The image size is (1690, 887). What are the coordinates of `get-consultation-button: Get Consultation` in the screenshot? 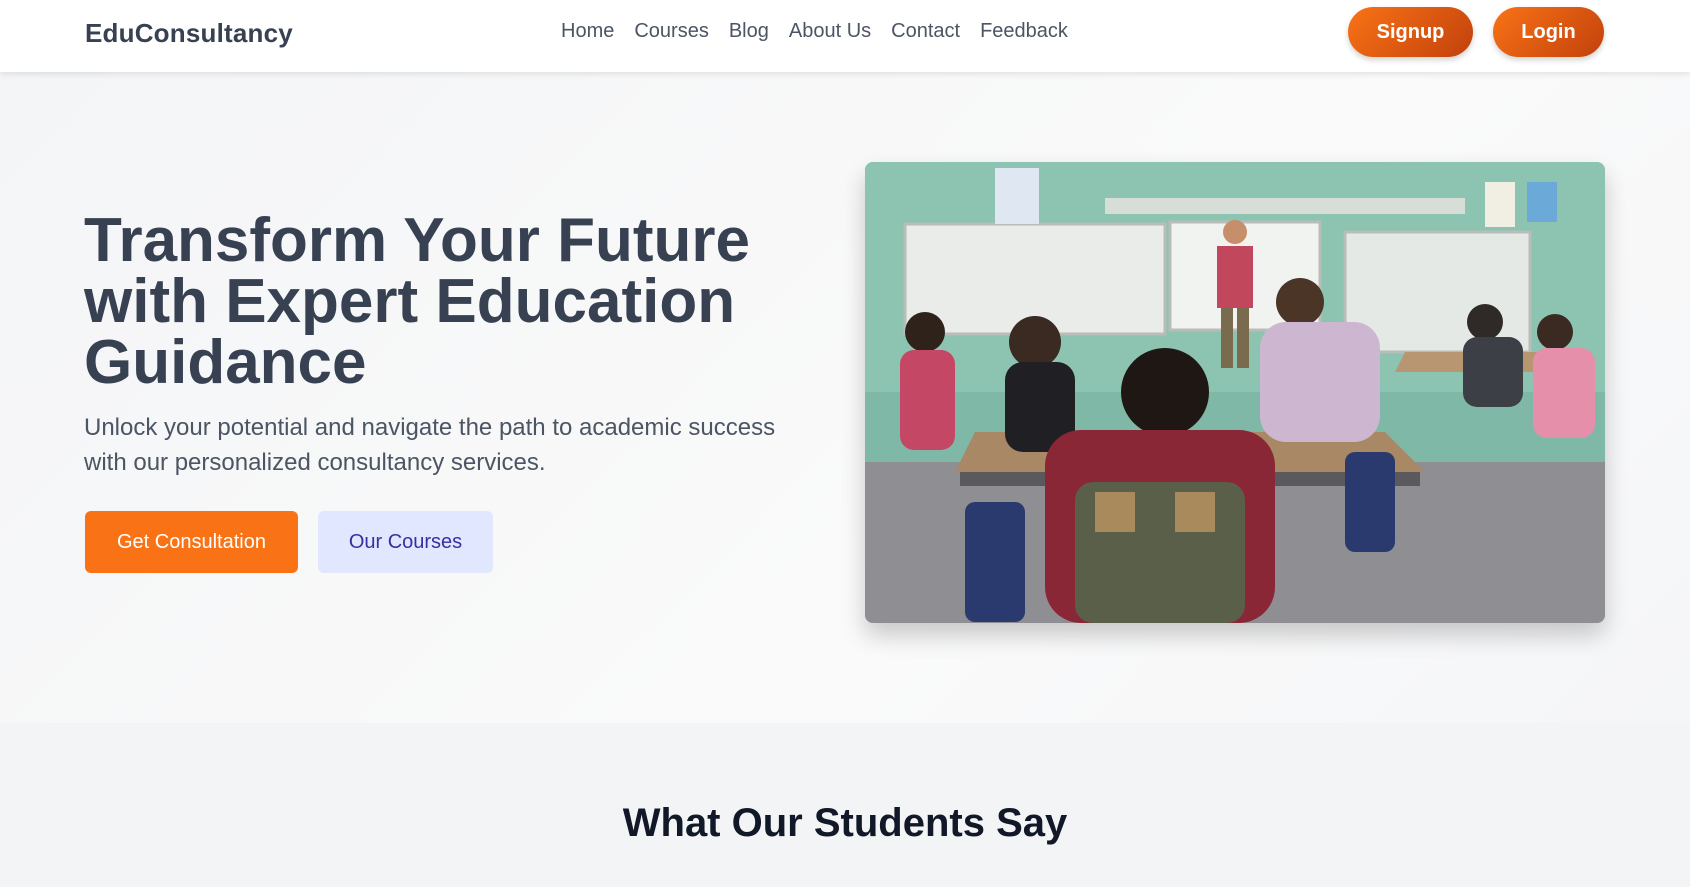 It's located at (191, 542).